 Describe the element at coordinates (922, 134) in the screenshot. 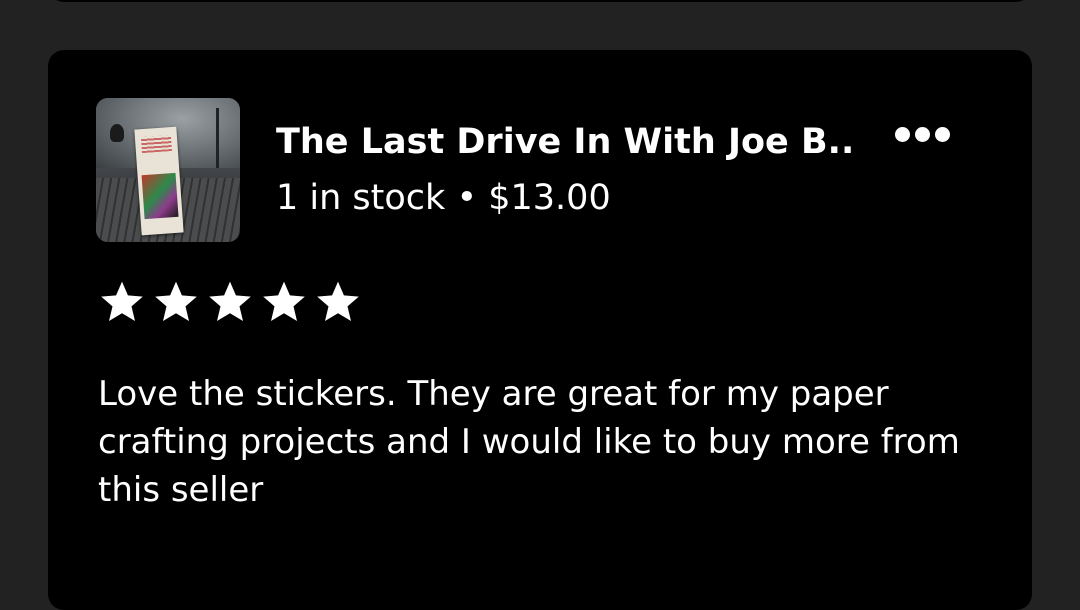

I see `more-options-icon` at that location.